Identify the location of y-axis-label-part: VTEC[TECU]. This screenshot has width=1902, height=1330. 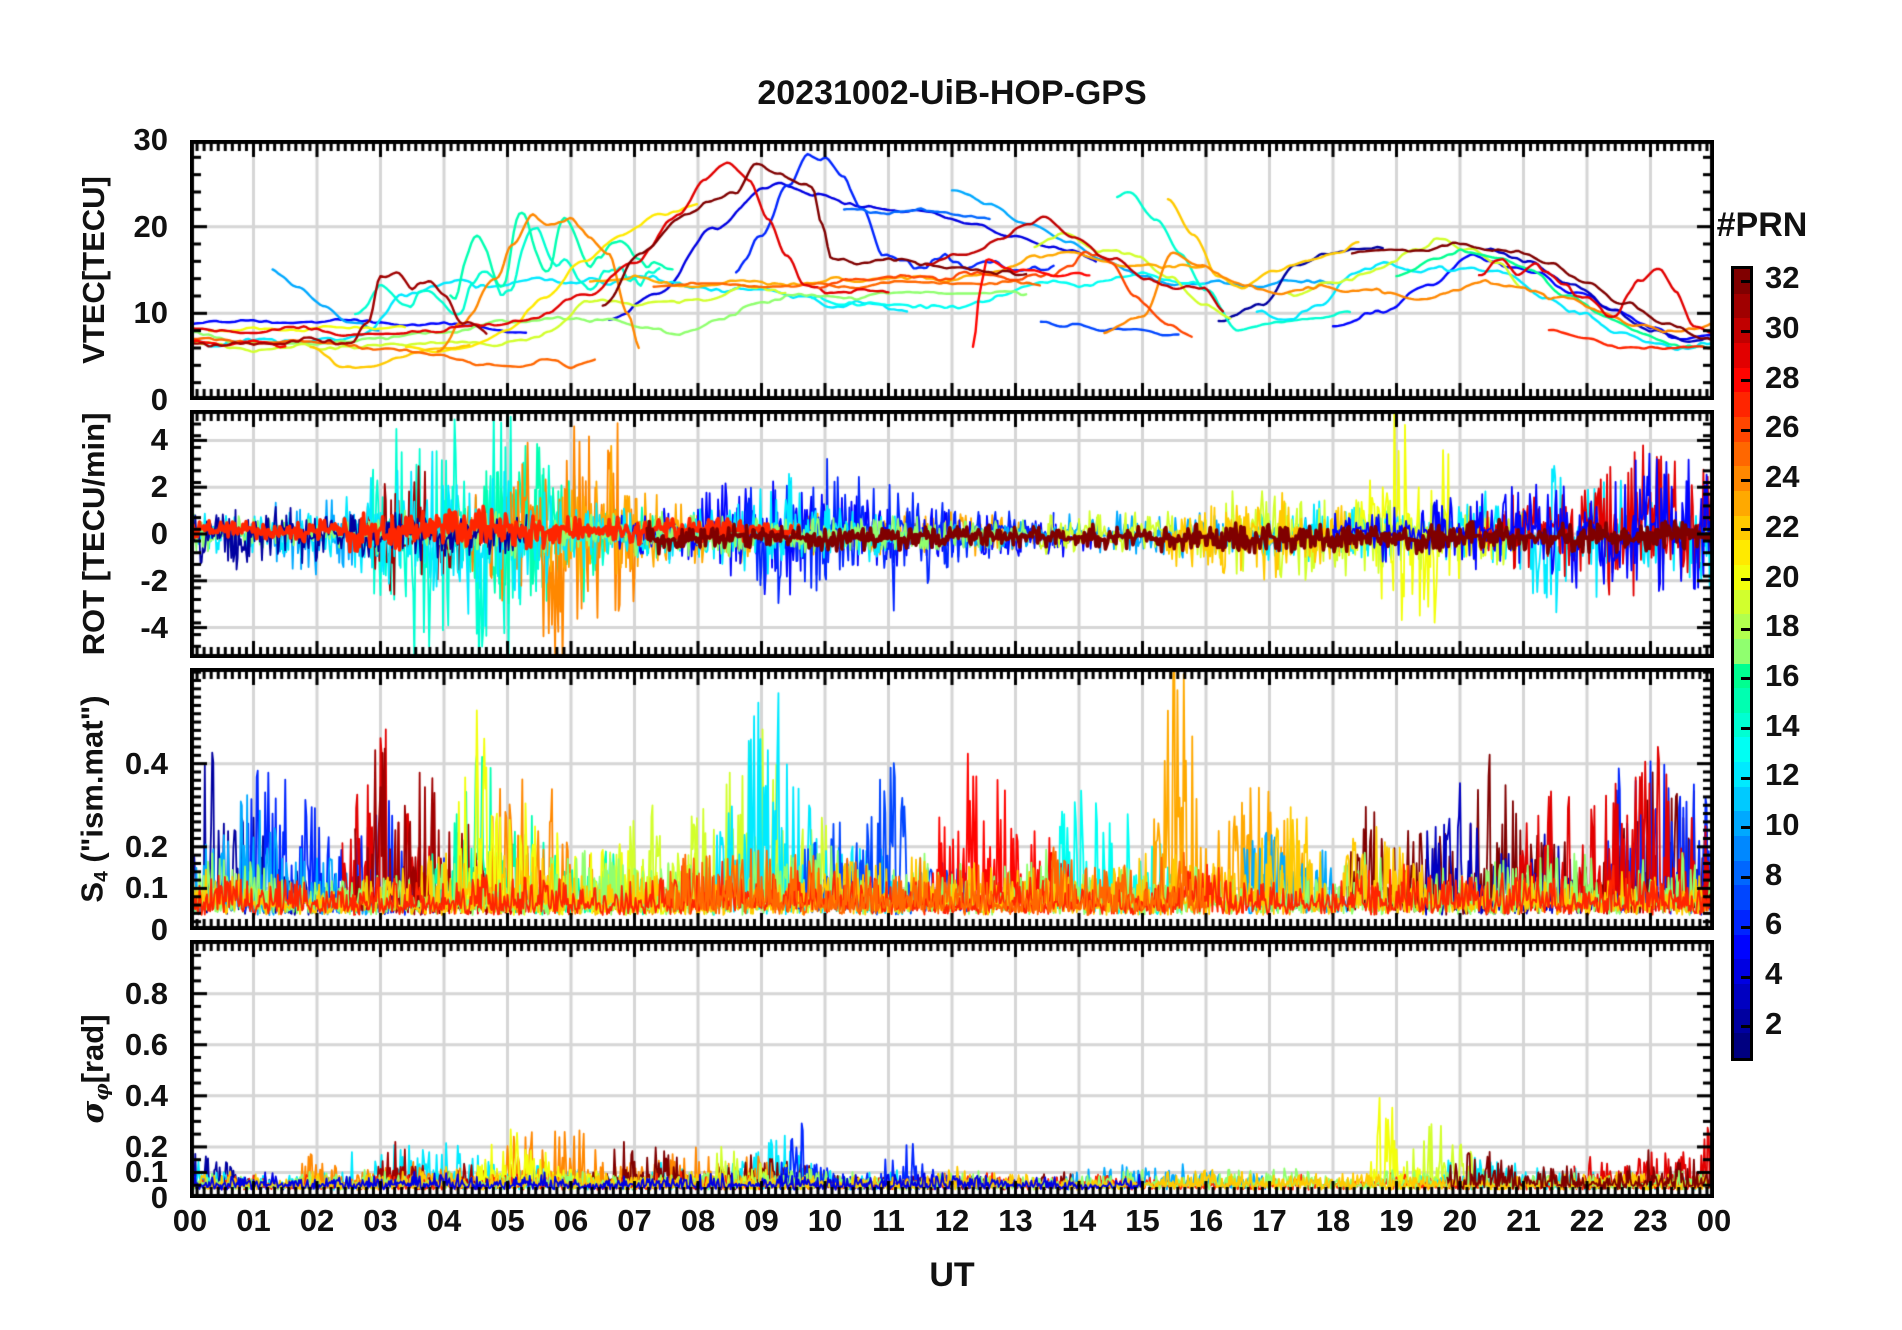
(93, 270).